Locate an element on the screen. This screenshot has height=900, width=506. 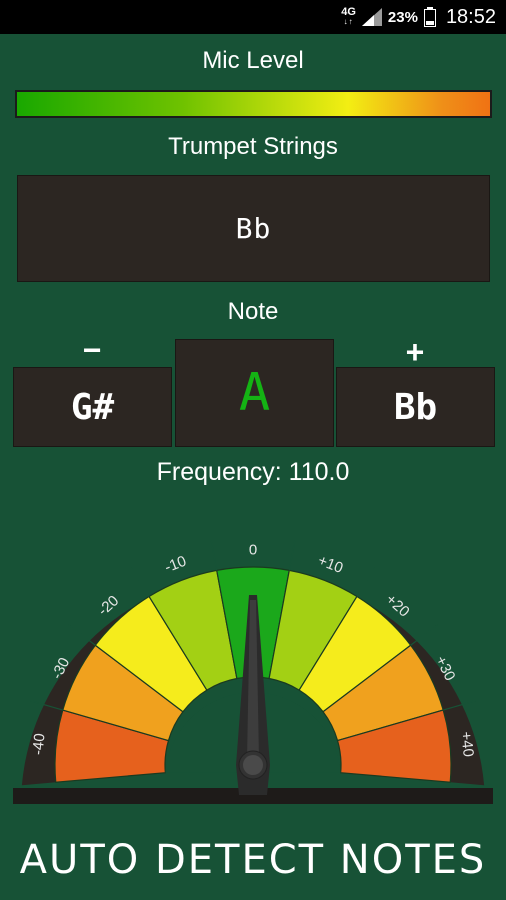
clock: 18:52 is located at coordinates (470, 16).